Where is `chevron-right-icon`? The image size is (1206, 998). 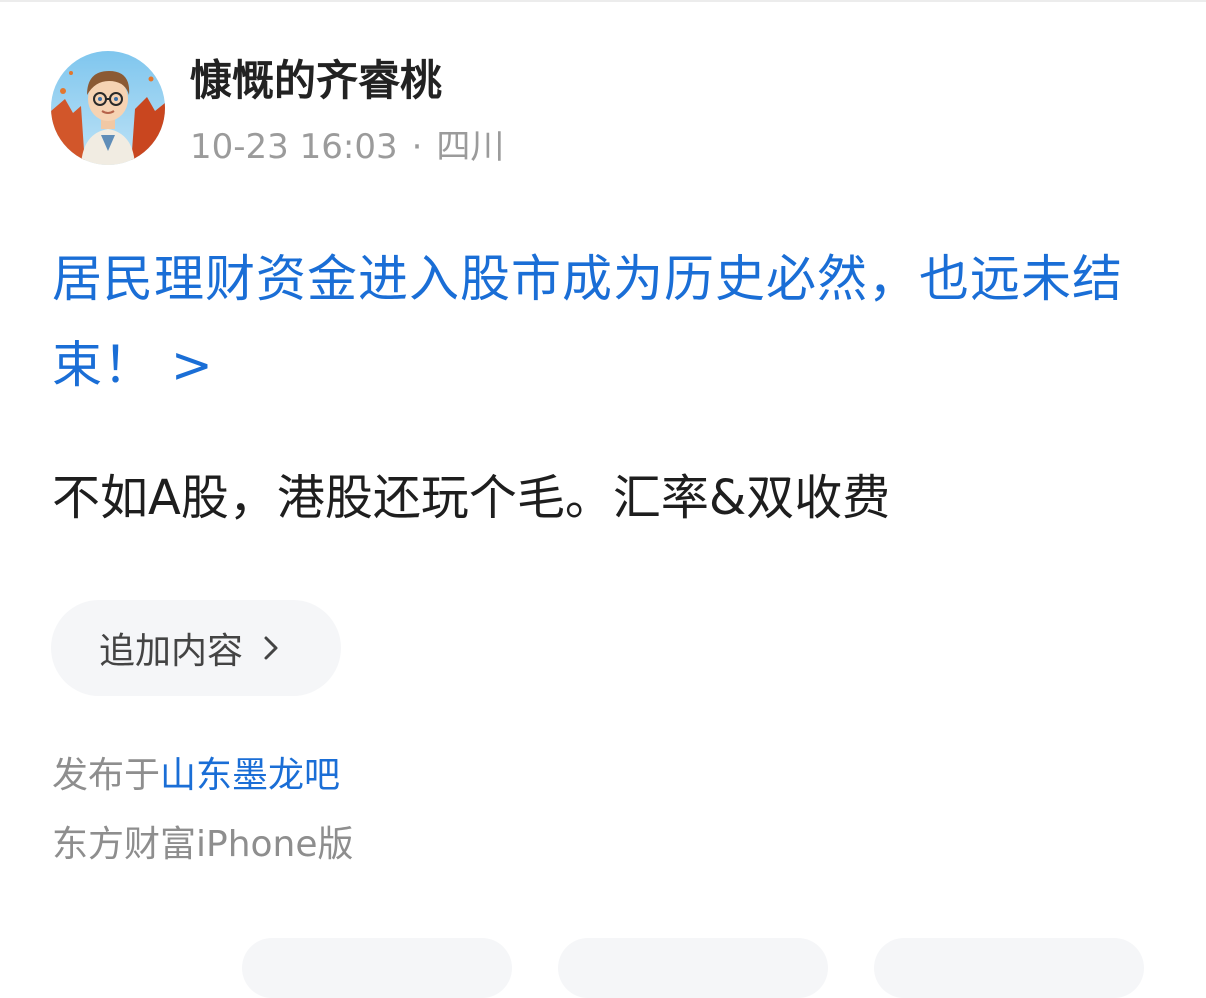
chevron-right-icon is located at coordinates (271, 648).